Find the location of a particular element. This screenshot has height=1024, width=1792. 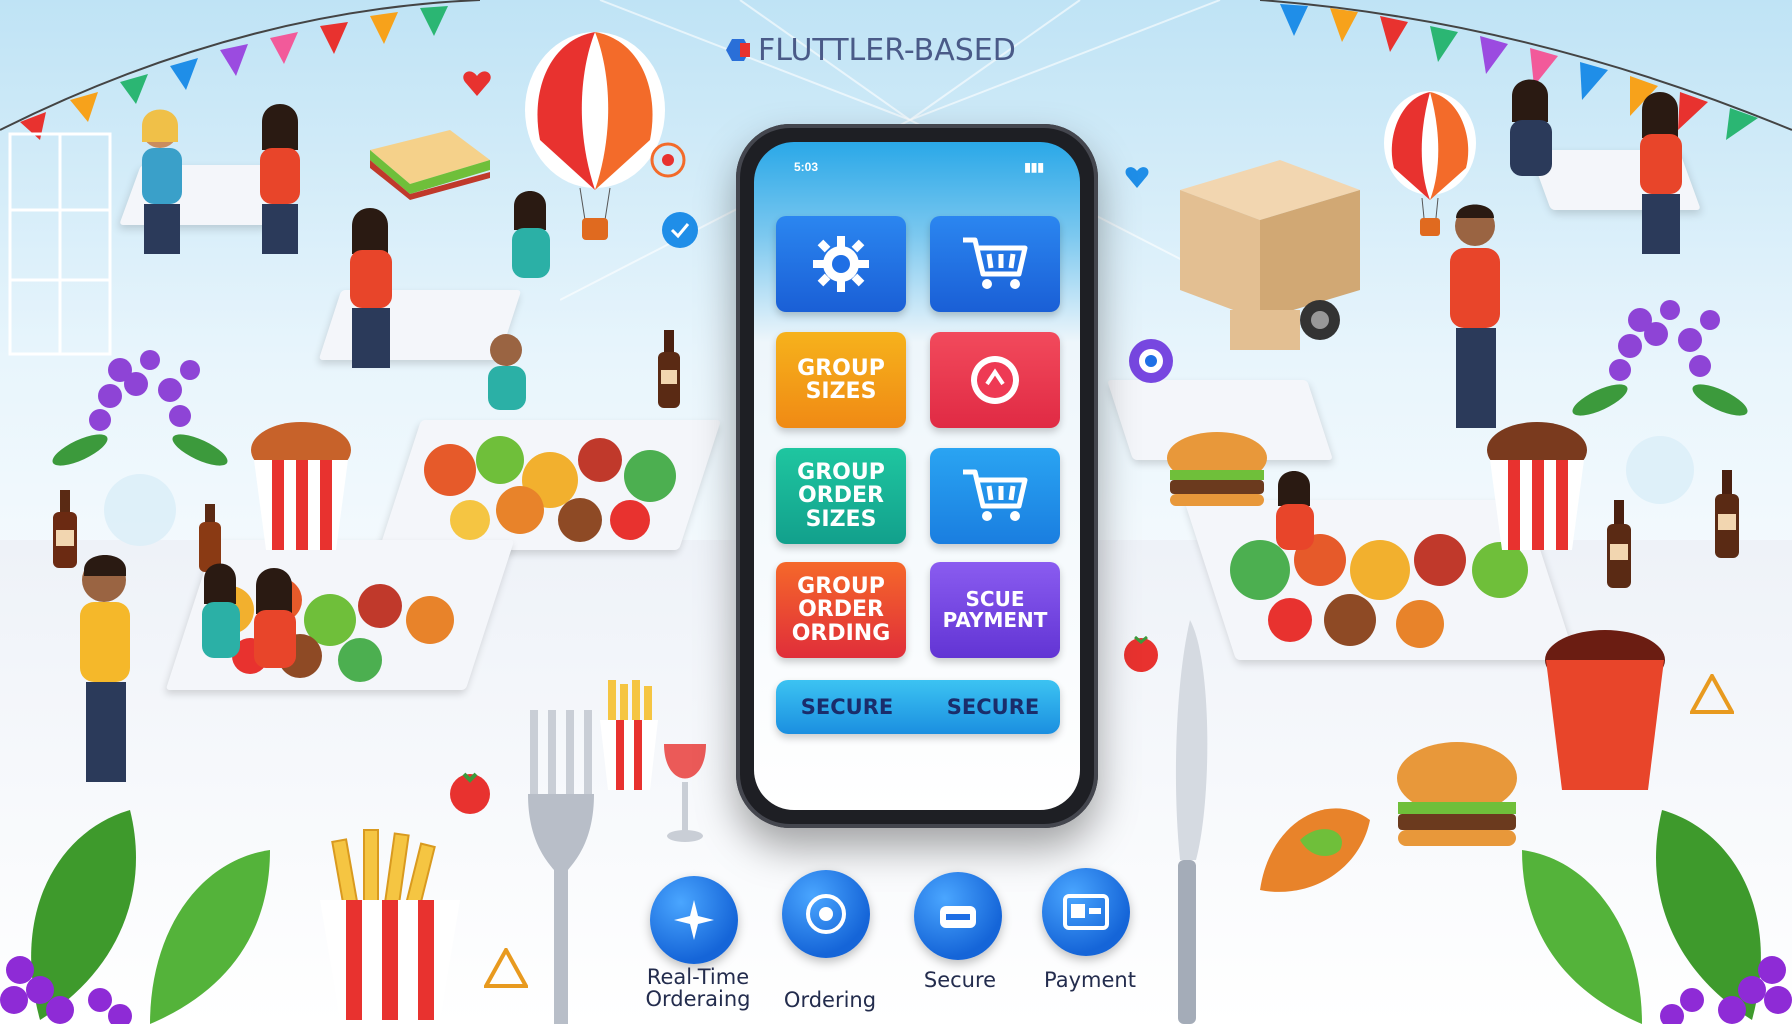

card-icon is located at coordinates (1086, 912).